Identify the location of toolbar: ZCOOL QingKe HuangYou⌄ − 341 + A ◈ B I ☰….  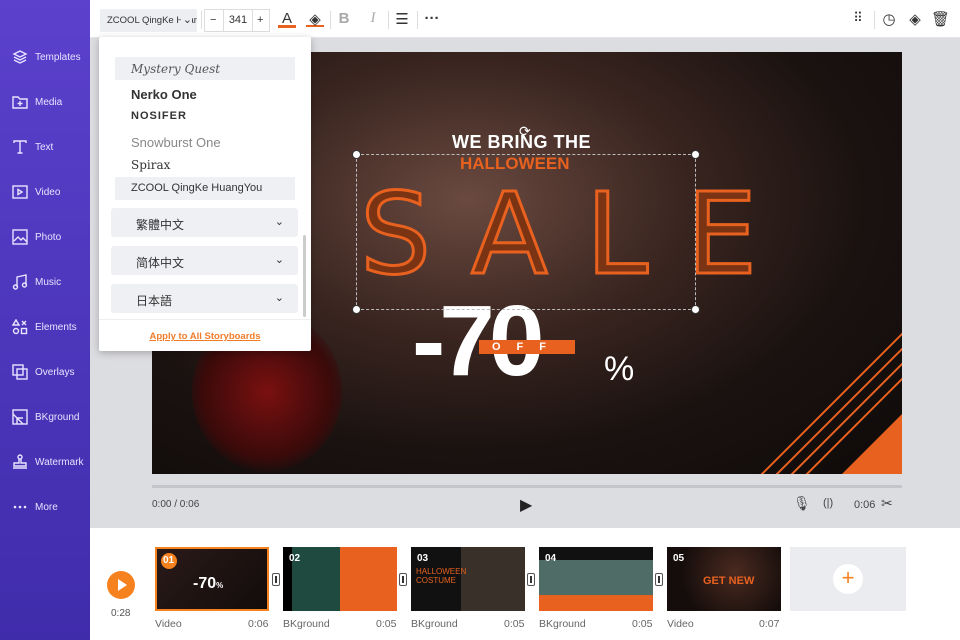
(525, 19).